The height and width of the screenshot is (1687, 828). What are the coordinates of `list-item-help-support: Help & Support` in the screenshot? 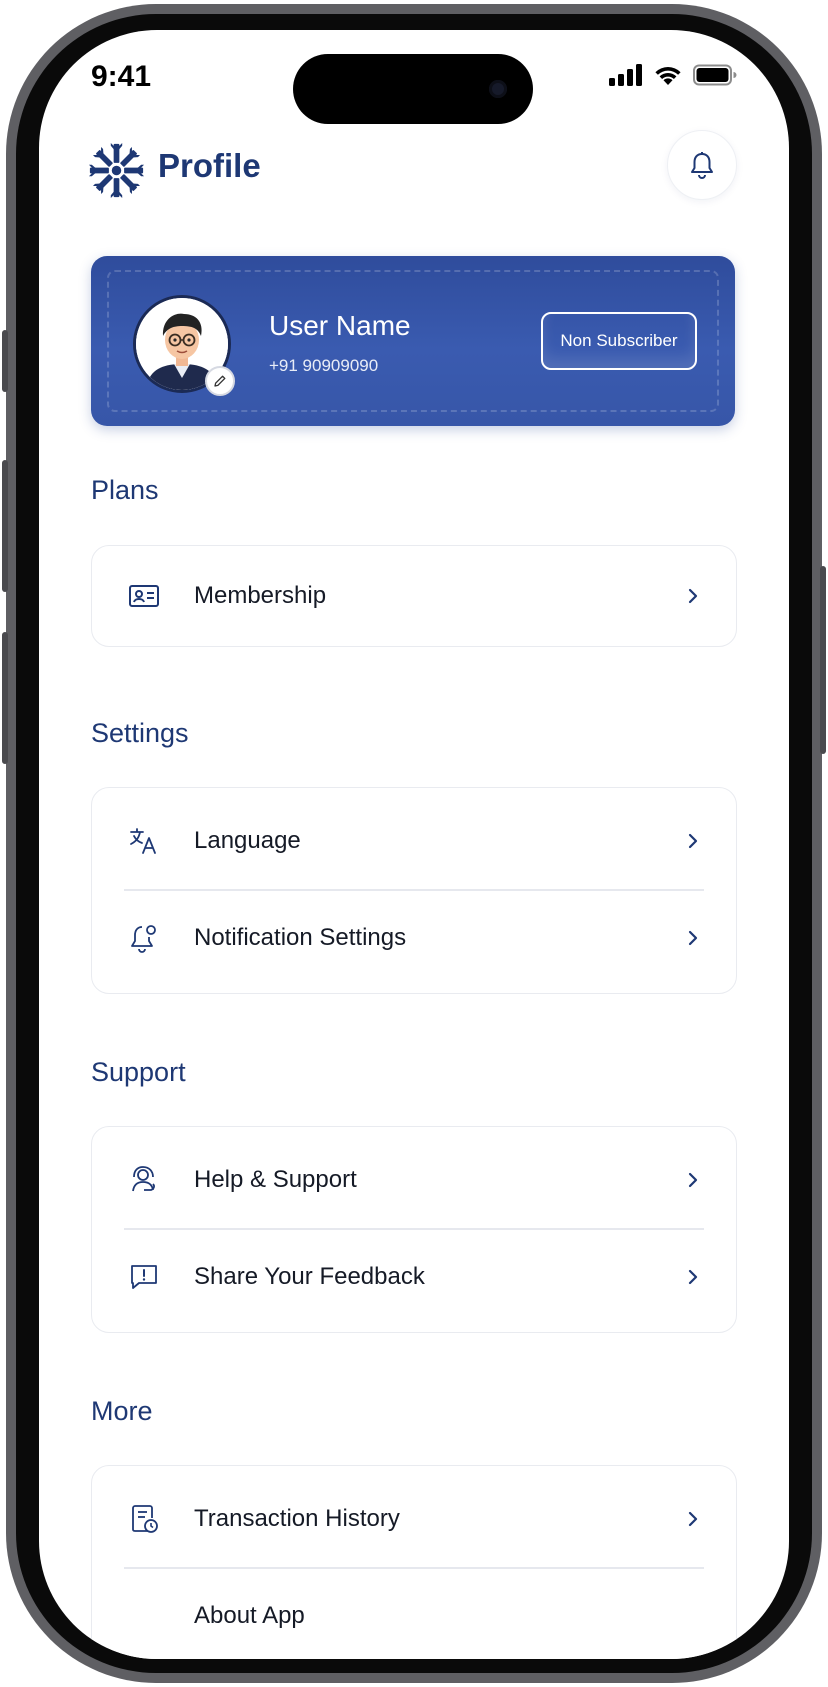 It's located at (414, 1180).